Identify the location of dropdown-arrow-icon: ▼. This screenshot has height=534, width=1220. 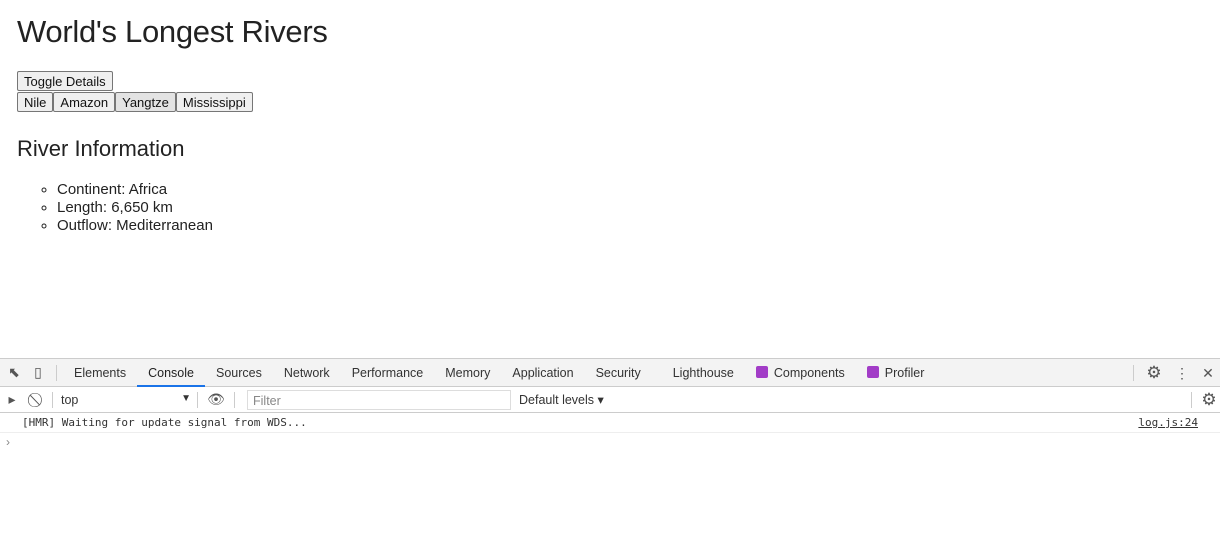
(186, 398).